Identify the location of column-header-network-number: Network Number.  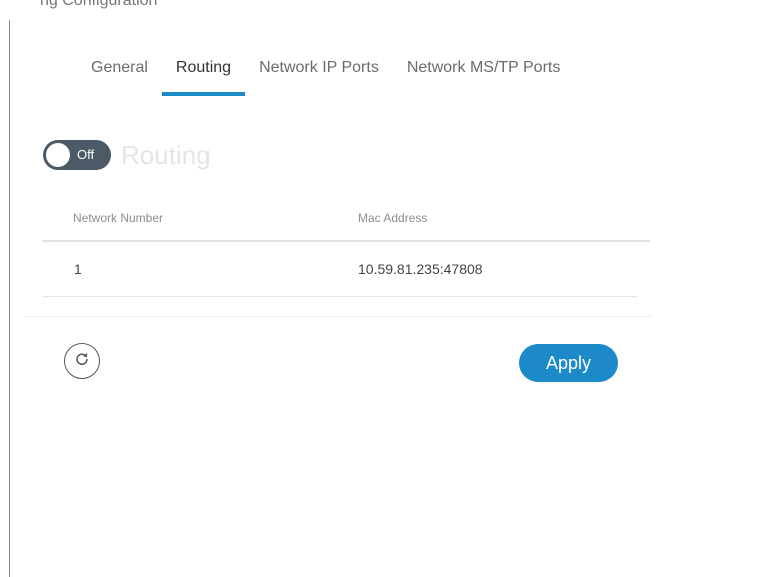
(118, 218).